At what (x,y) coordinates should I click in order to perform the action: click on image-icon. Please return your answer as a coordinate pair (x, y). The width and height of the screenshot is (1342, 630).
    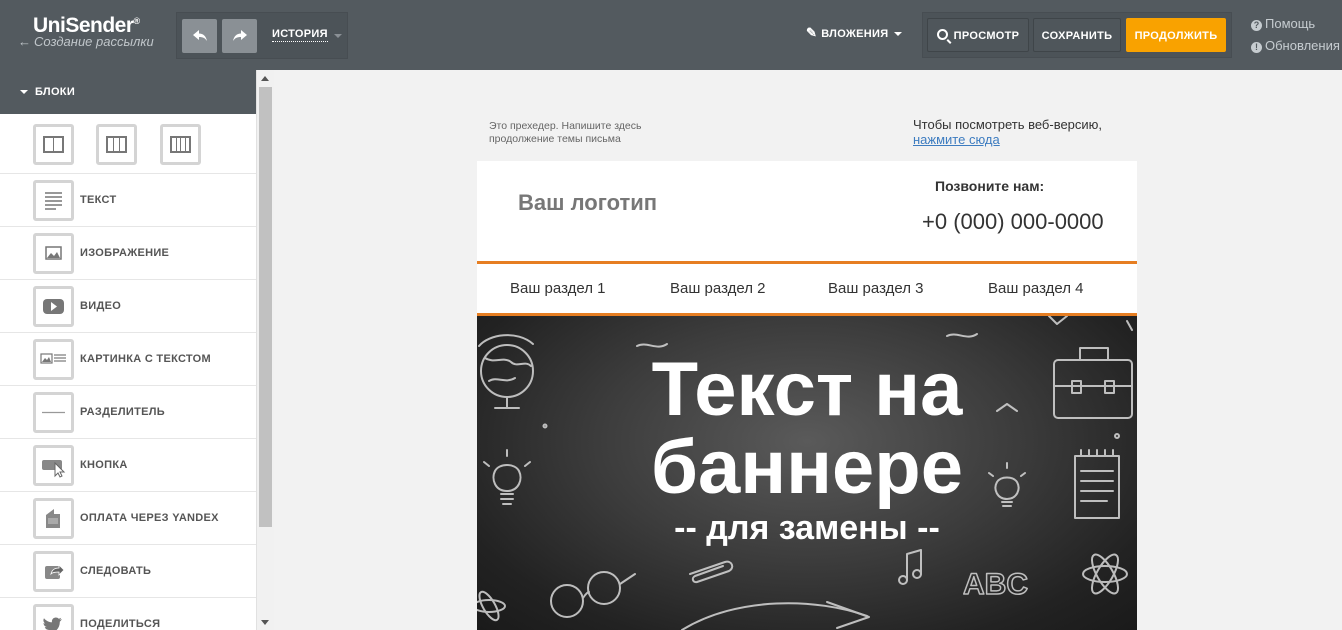
    Looking at the image, I should click on (53, 253).